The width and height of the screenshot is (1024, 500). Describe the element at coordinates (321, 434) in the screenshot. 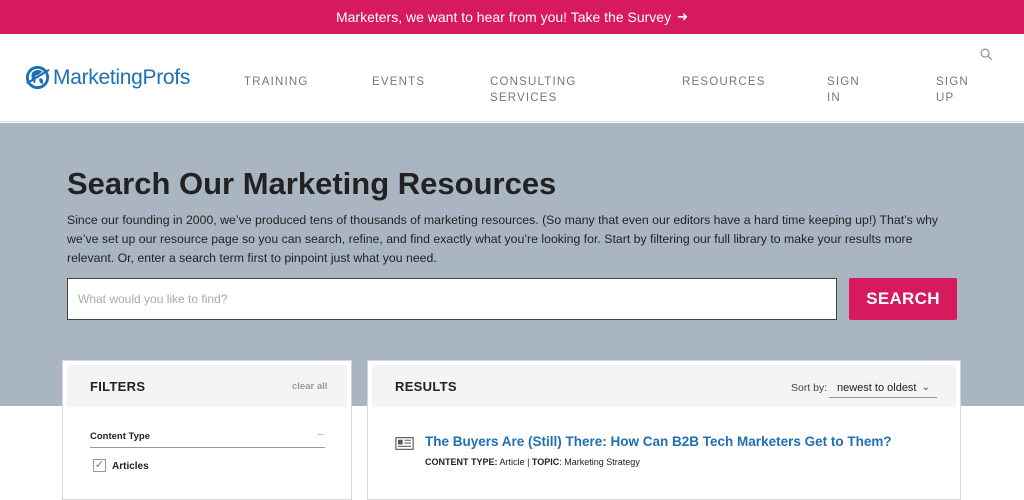

I see `collapse-icon: –` at that location.